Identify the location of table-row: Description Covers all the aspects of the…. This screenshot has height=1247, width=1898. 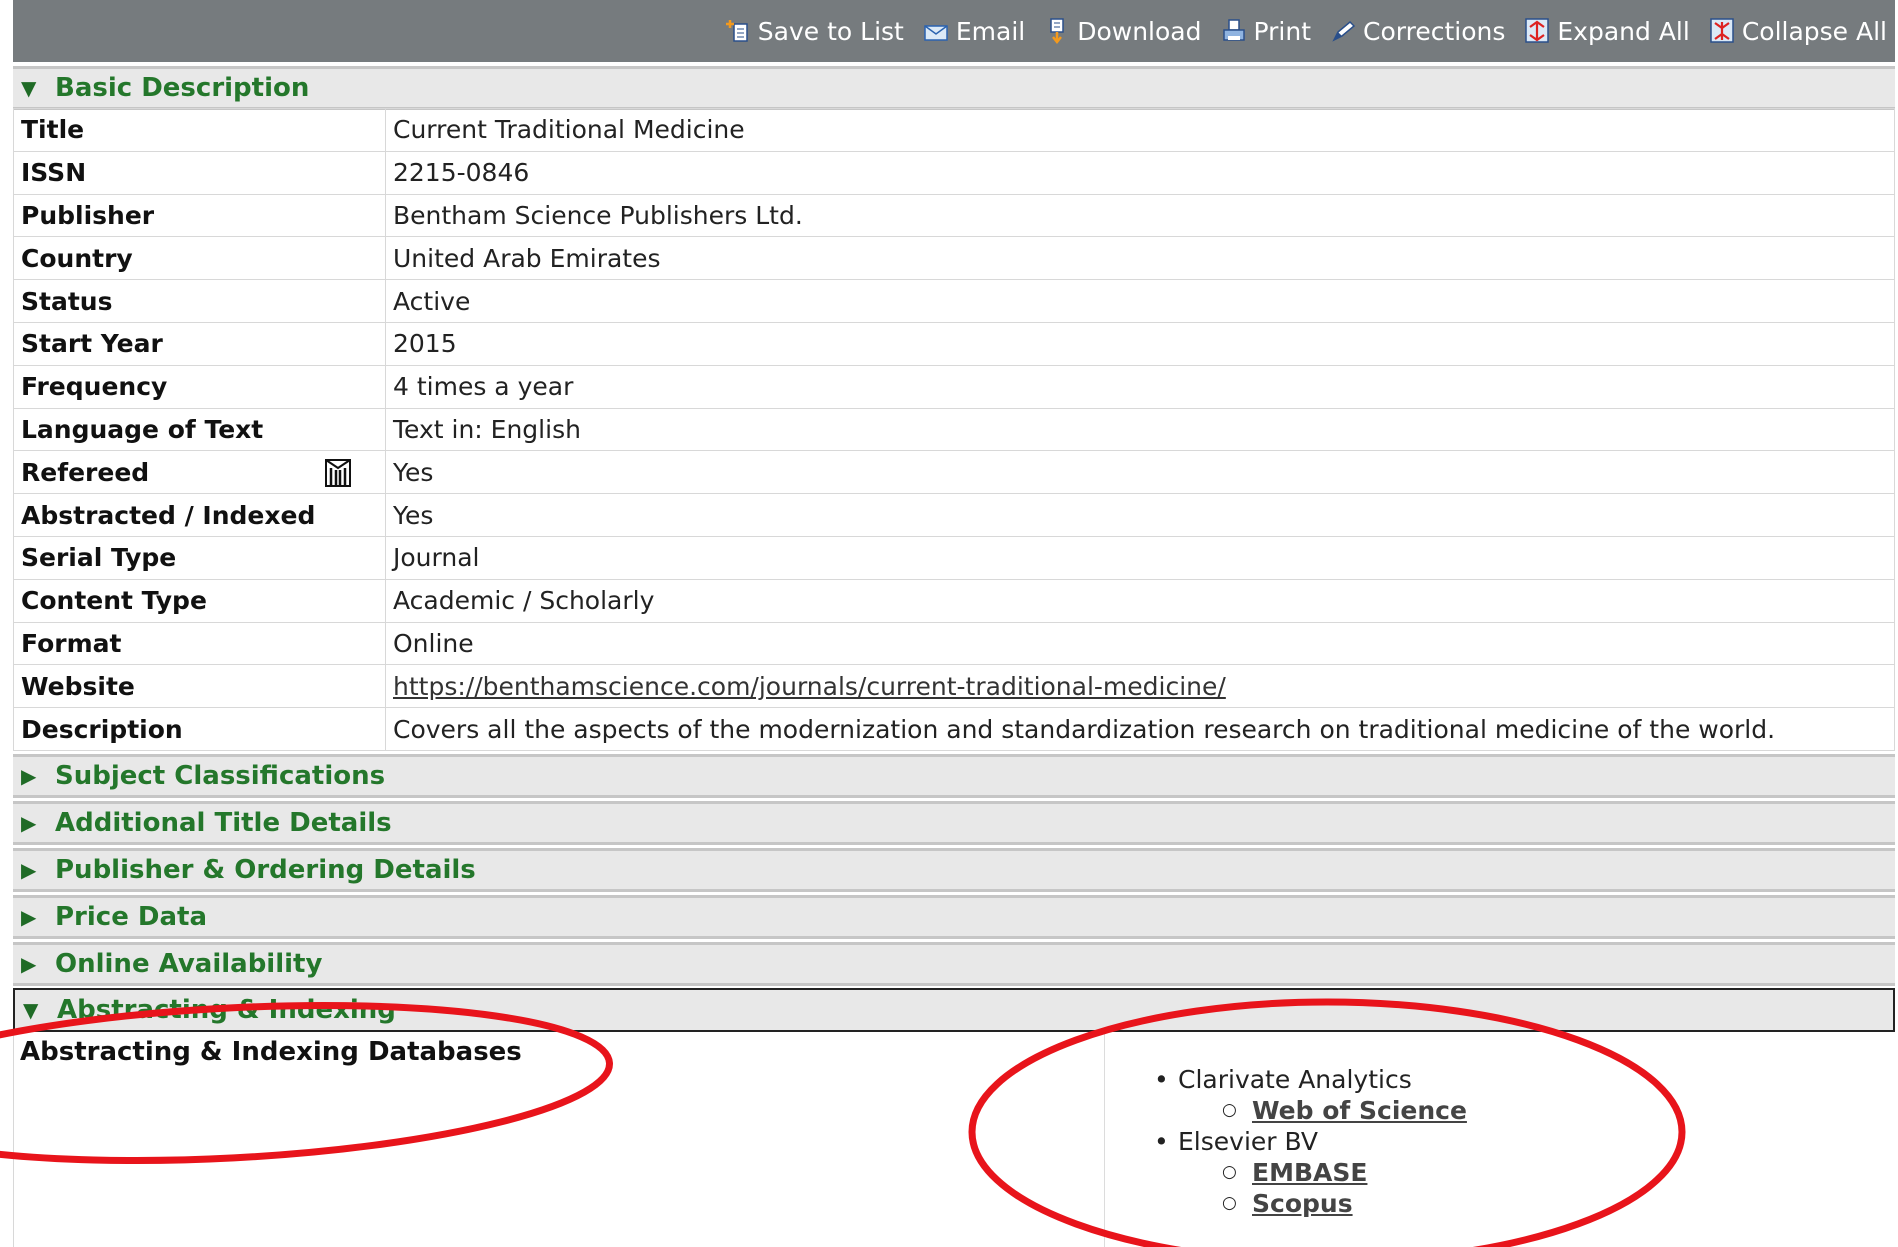
(954, 729).